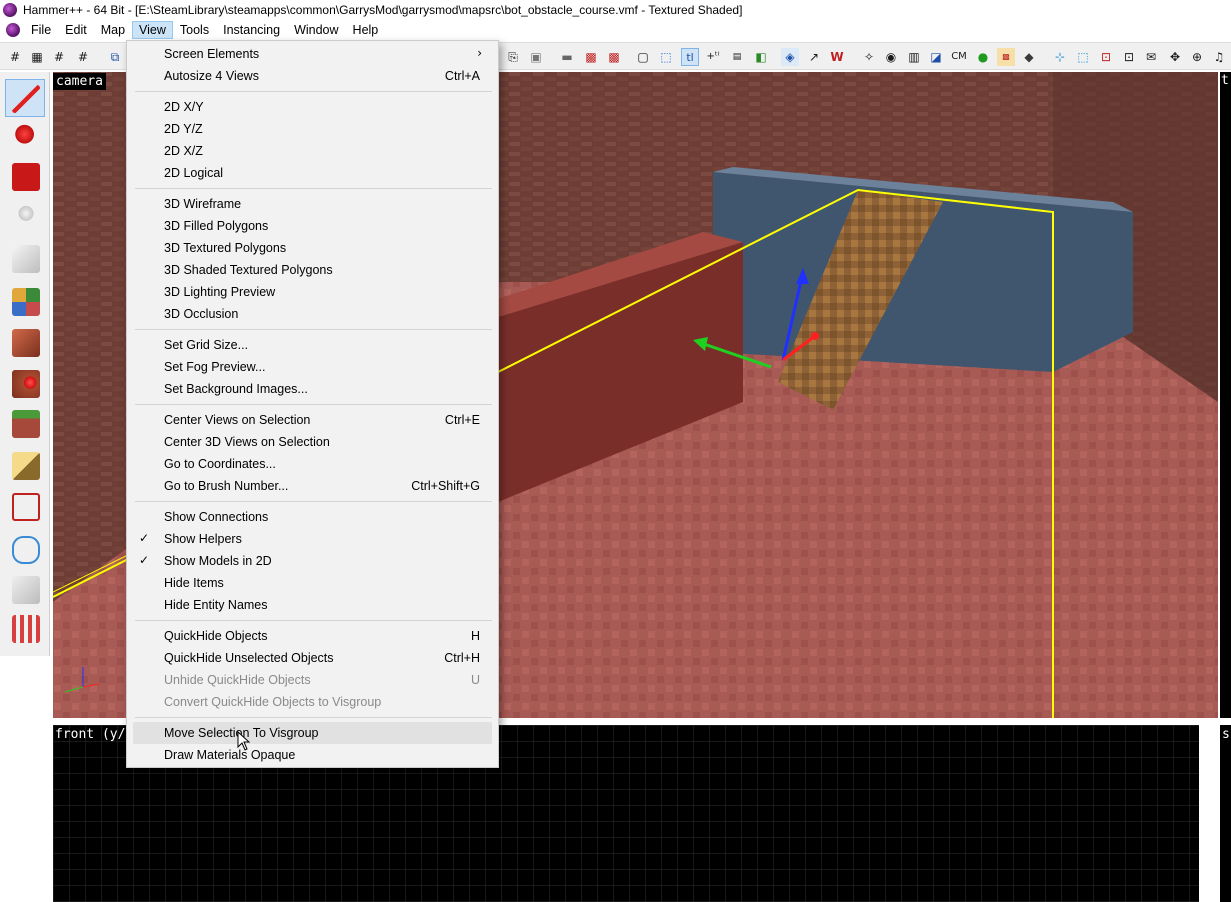 The width and height of the screenshot is (1231, 902). What do you see at coordinates (25, 176) in the screenshot?
I see `camera-tool` at bounding box center [25, 176].